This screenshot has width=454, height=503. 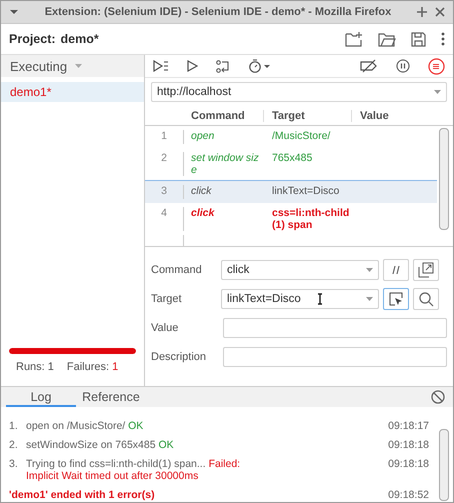 I want to click on run-all-icon, so click(x=161, y=66).